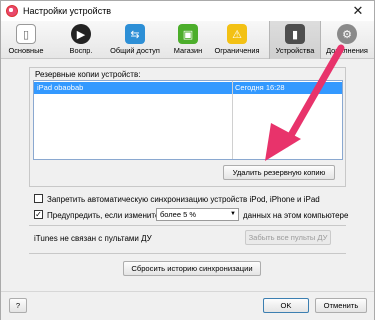 The height and width of the screenshot is (320, 375). I want to click on backup-device-name: iPad obaobab, so click(60, 87).